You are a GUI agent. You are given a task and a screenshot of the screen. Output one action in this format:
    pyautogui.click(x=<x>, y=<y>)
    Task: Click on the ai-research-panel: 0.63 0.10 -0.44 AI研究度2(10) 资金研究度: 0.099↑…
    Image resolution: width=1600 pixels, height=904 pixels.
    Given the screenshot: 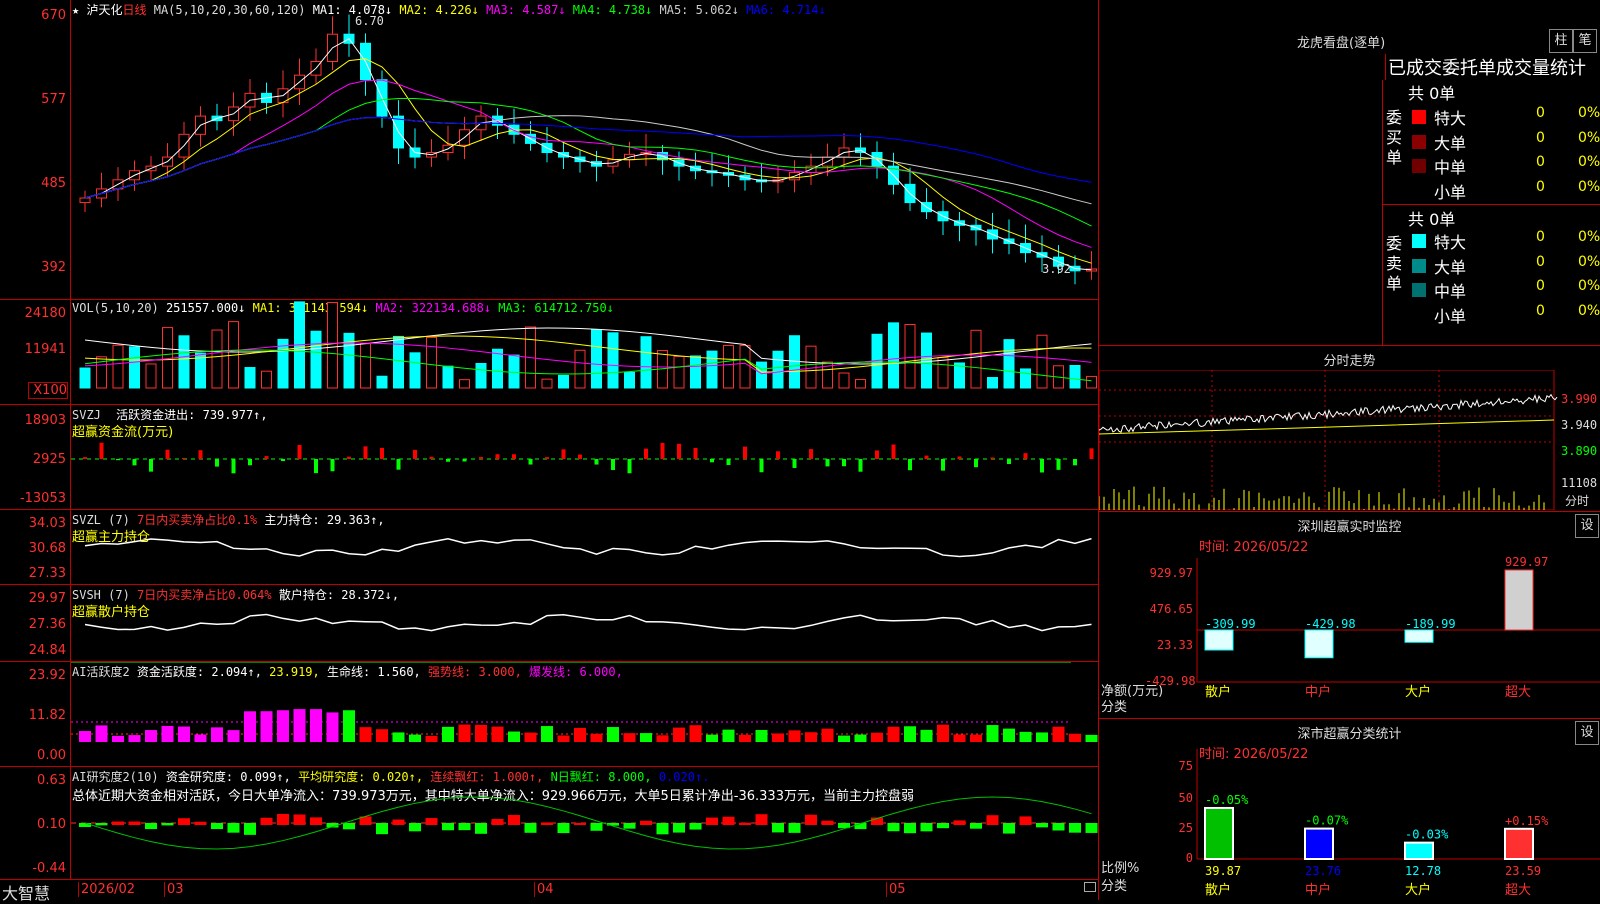 What is the action you would take?
    pyautogui.click(x=549, y=823)
    